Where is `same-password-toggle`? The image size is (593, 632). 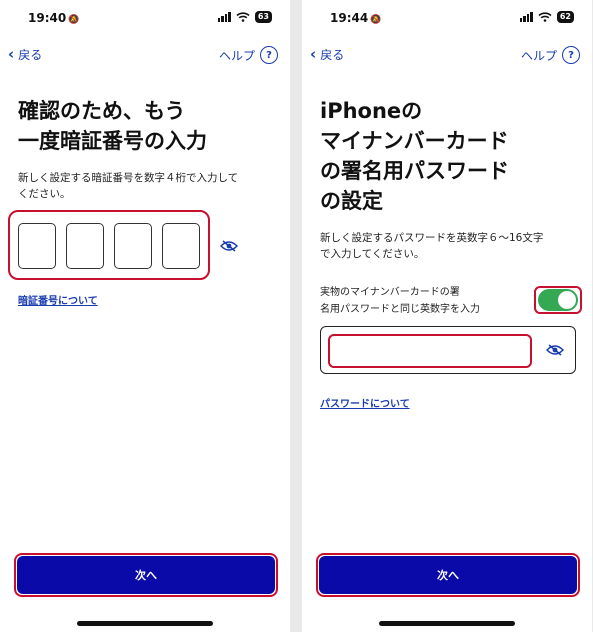 same-password-toggle is located at coordinates (558, 300).